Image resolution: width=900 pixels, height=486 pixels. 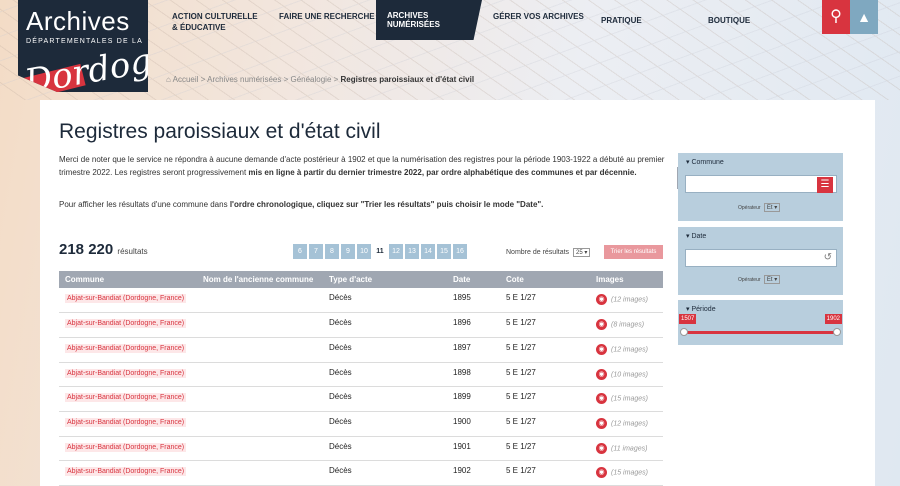 I want to click on period-min-handle, so click(x=684, y=332).